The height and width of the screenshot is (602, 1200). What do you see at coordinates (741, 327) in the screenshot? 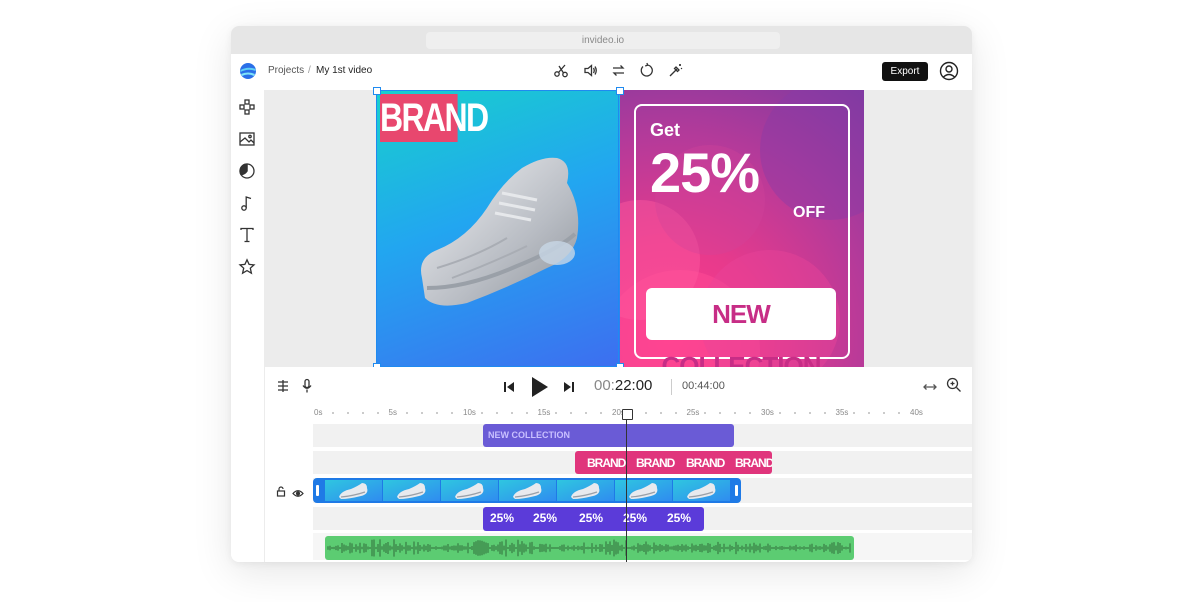
I see `new-collection-badge: NEW COLLECTION` at bounding box center [741, 327].